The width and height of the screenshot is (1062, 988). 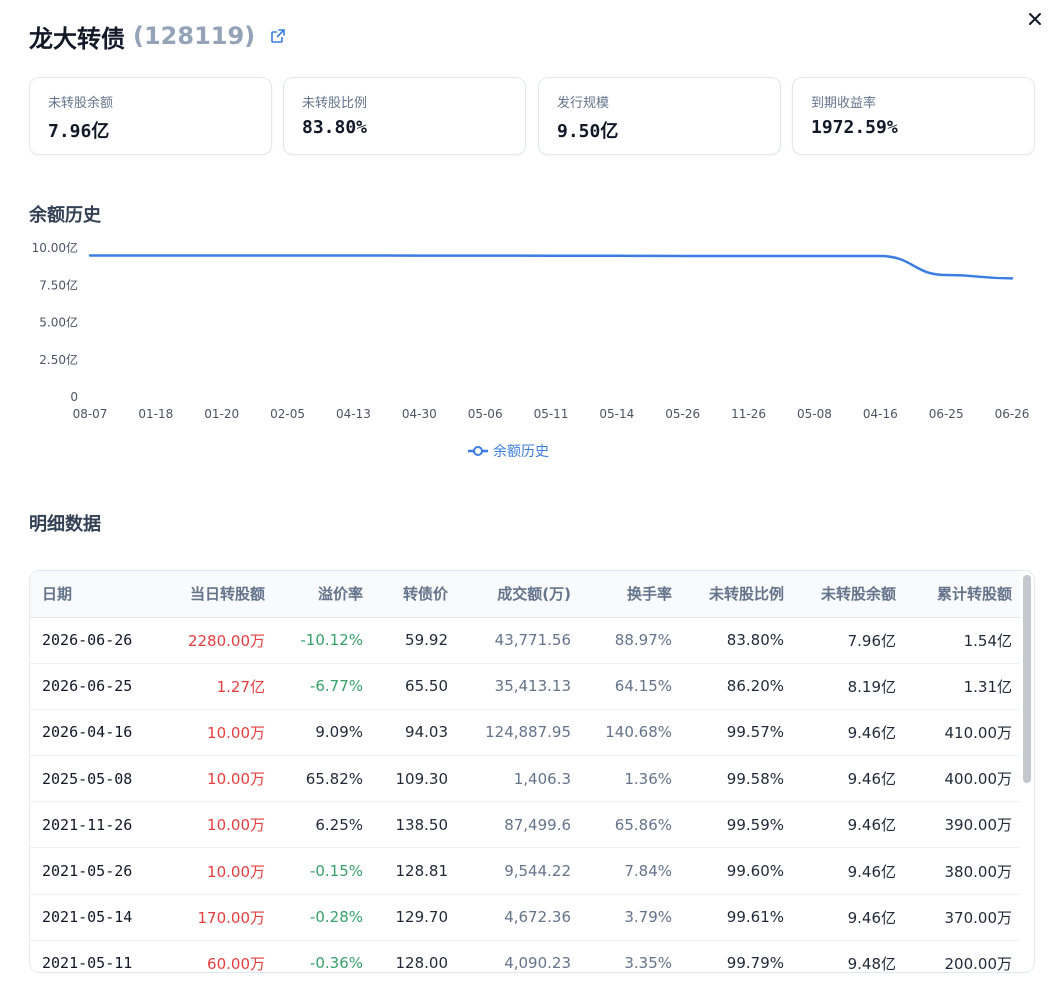 I want to click on cell-cumulative-conversion: 390.00万, so click(x=962, y=825).